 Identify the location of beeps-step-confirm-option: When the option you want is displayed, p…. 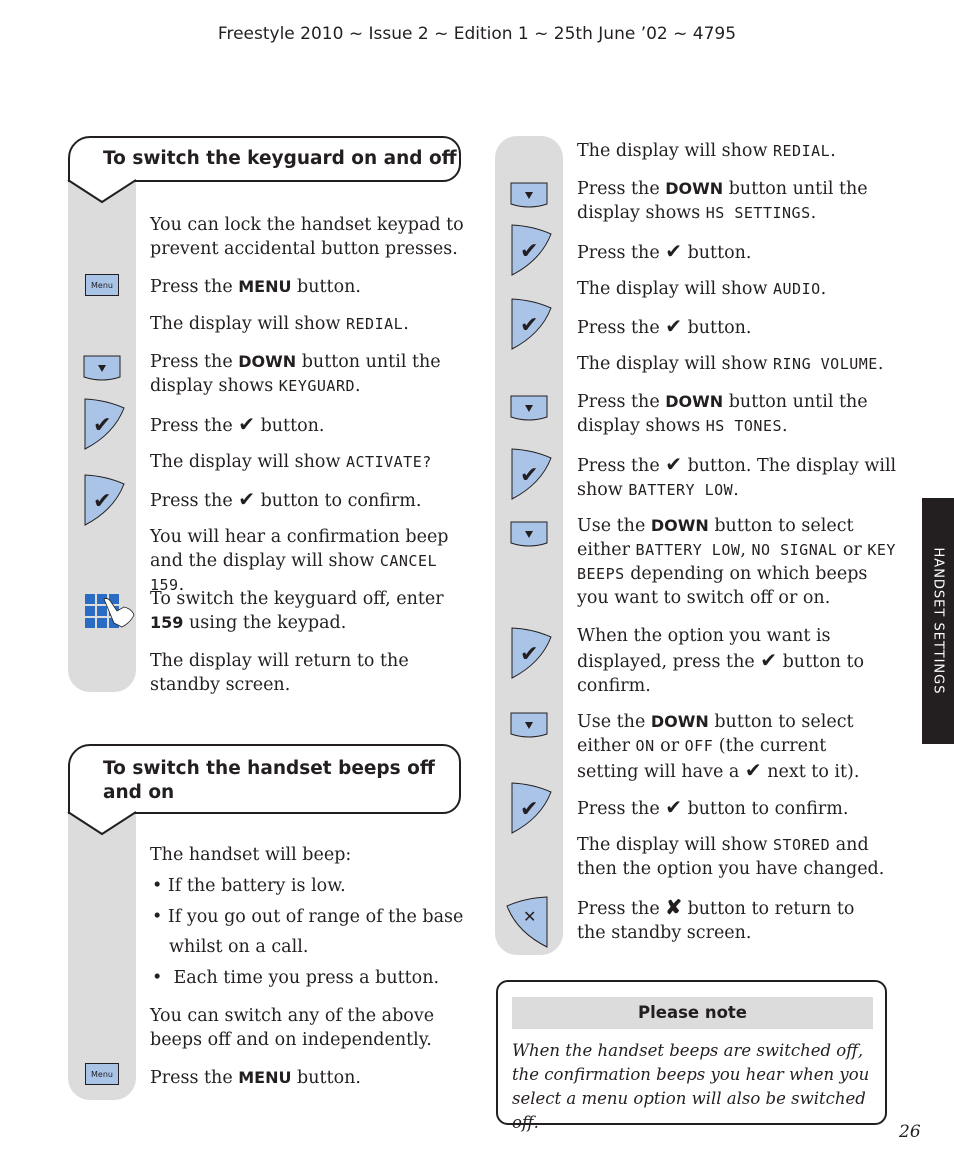
(721, 661).